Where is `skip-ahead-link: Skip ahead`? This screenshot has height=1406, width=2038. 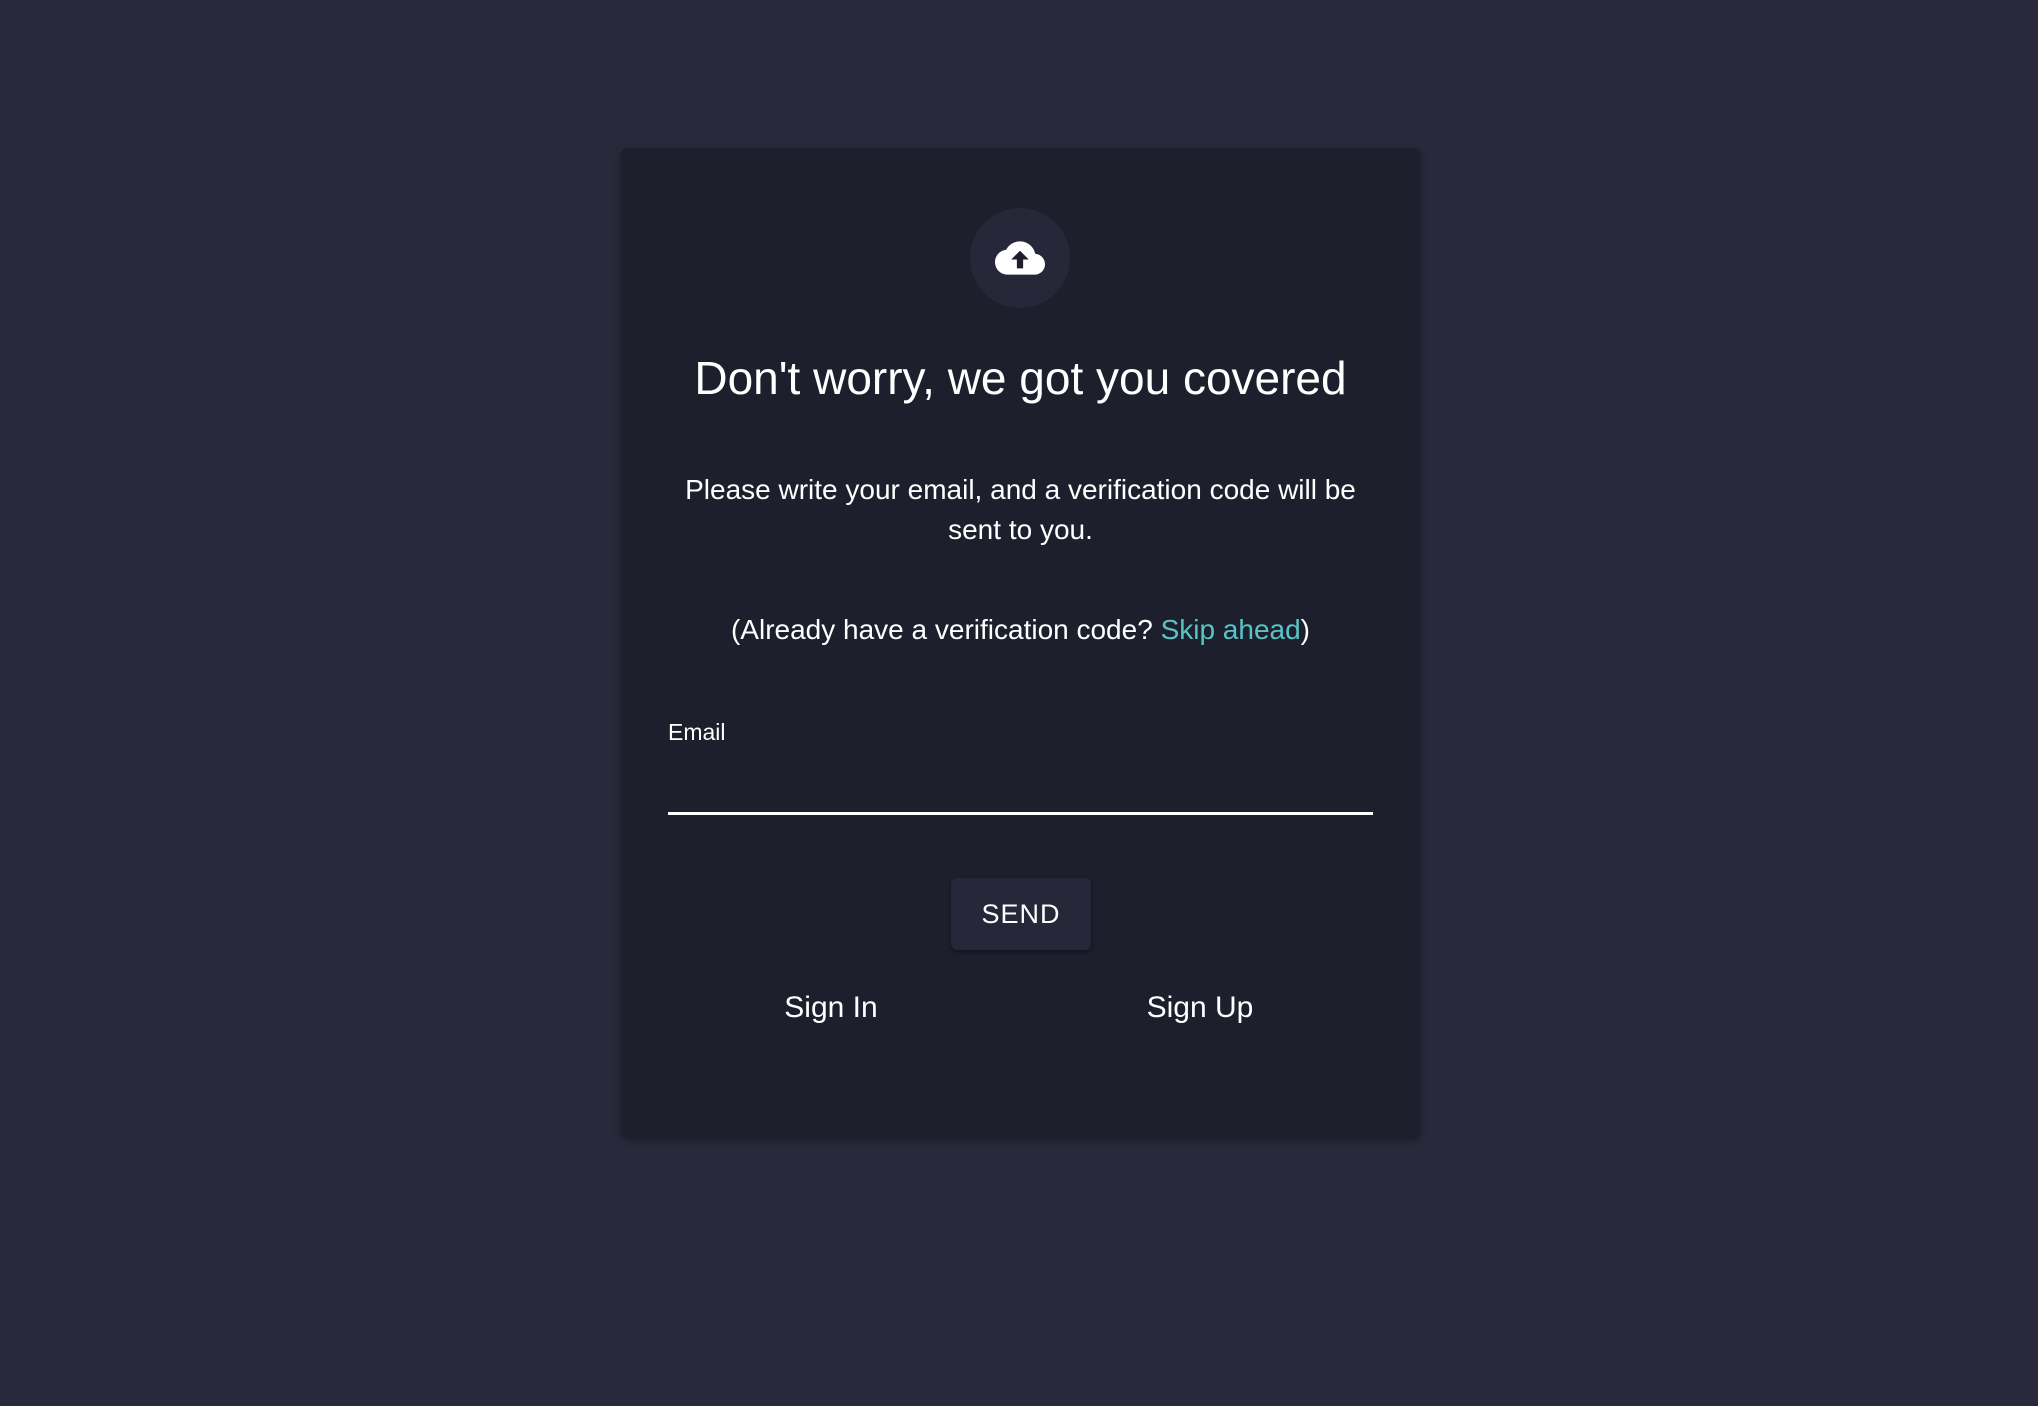 skip-ahead-link: Skip ahead is located at coordinates (1231, 629).